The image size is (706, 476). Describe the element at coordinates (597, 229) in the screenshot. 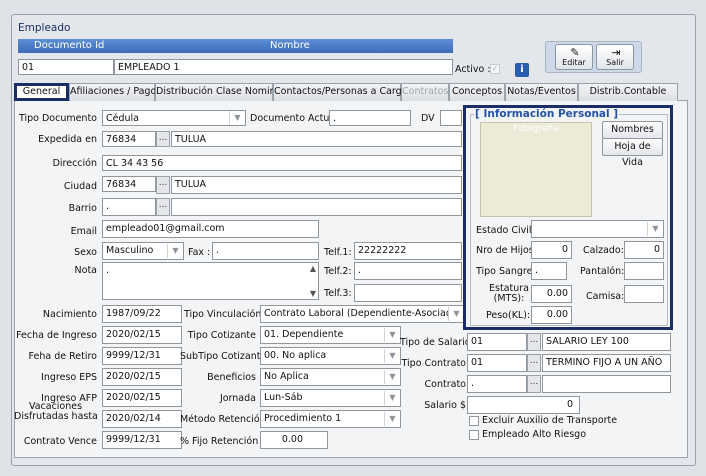

I see `estado-civil-select: ▼` at that location.